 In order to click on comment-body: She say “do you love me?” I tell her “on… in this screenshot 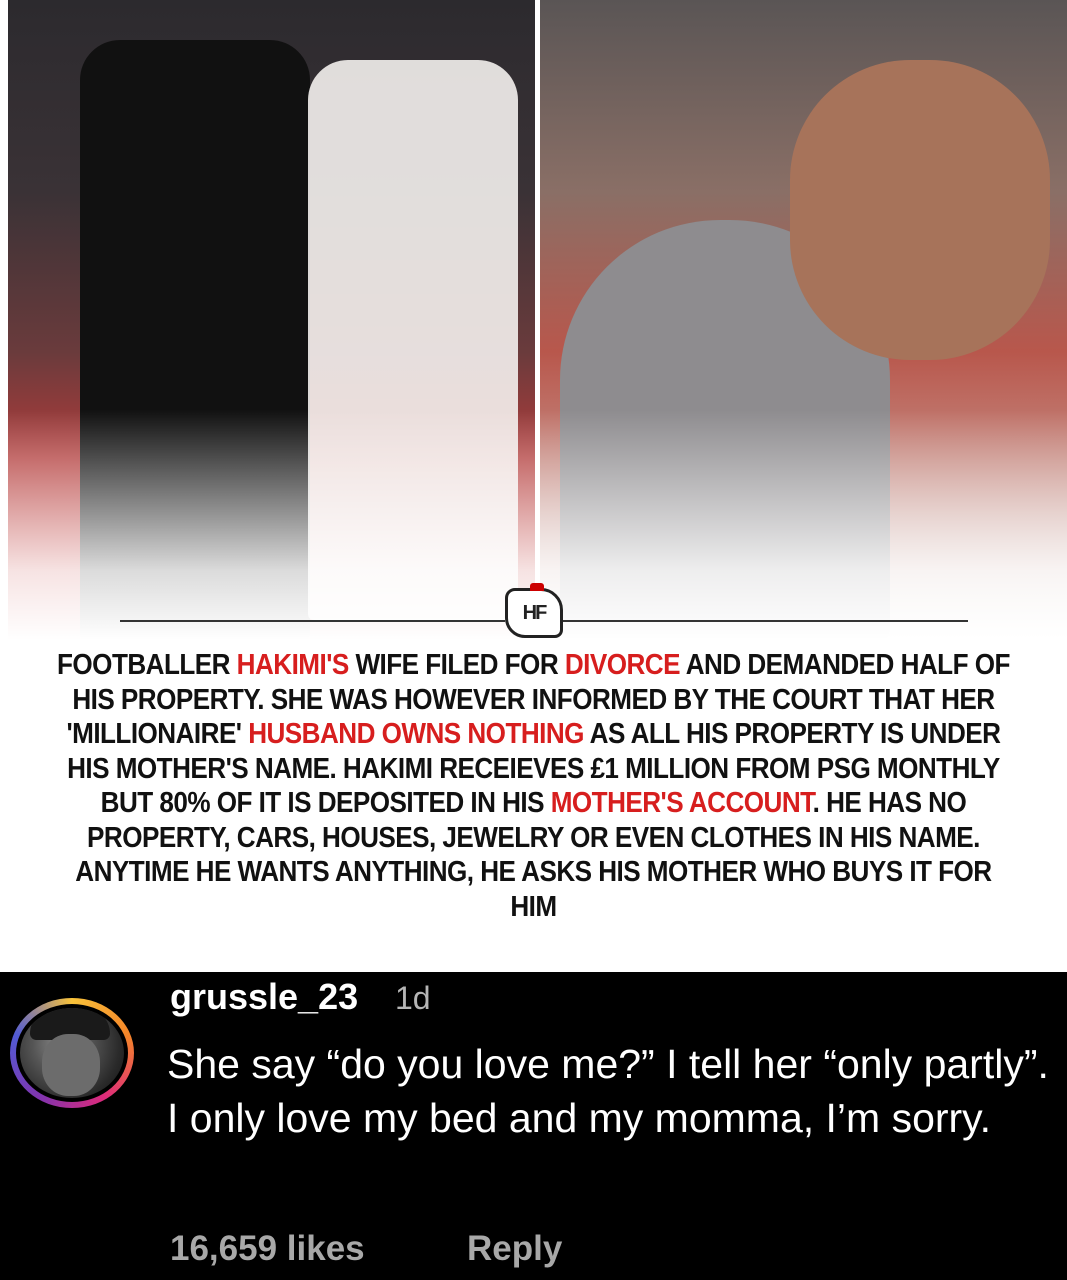, I will do `click(608, 1091)`.